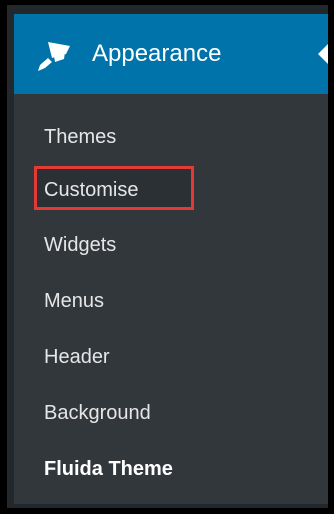  What do you see at coordinates (80, 137) in the screenshot?
I see `submenu-item-themes: Themes` at bounding box center [80, 137].